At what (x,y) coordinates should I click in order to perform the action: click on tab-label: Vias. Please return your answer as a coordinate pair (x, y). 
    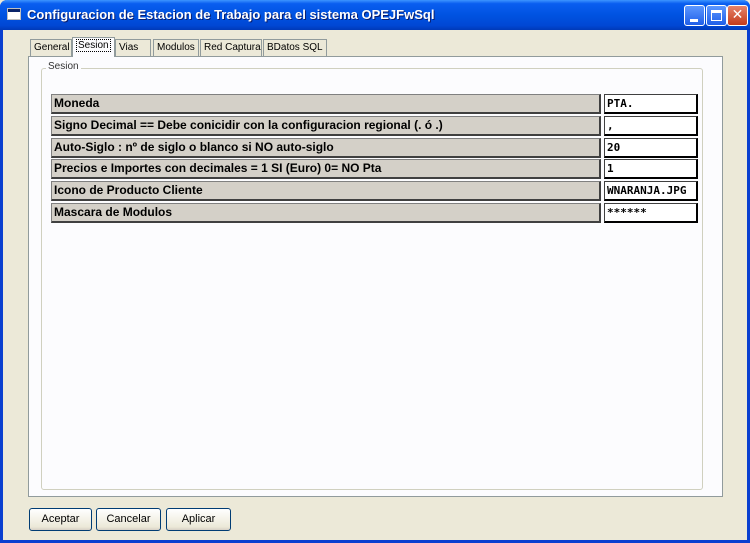
    Looking at the image, I should click on (129, 47).